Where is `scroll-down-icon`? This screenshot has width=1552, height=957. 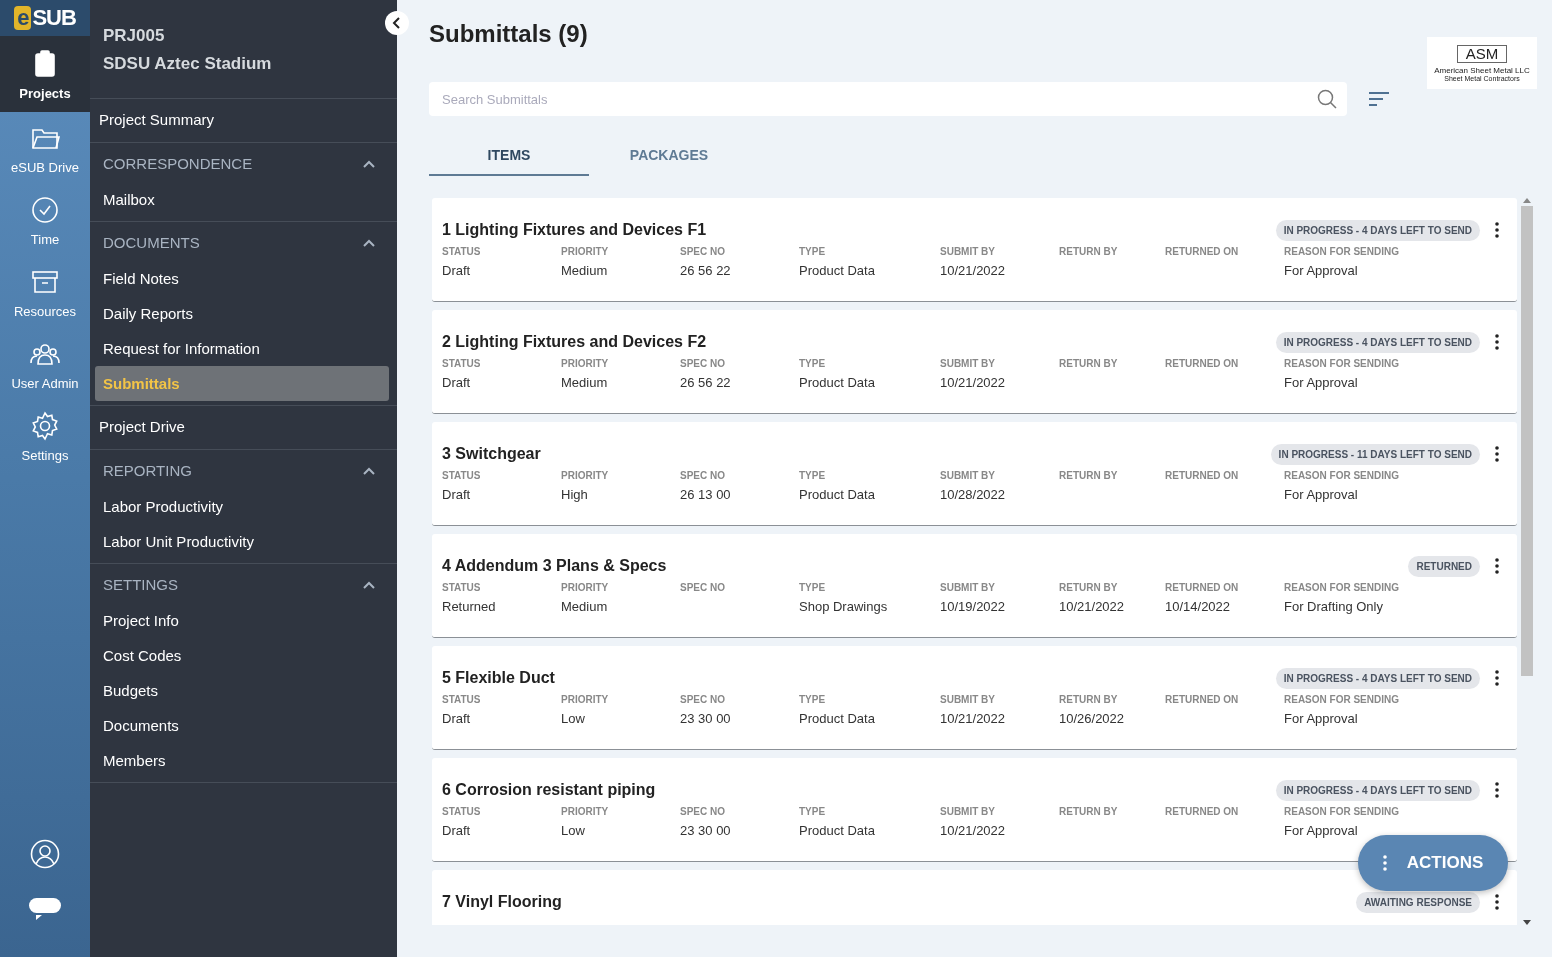
scroll-down-icon is located at coordinates (1527, 922).